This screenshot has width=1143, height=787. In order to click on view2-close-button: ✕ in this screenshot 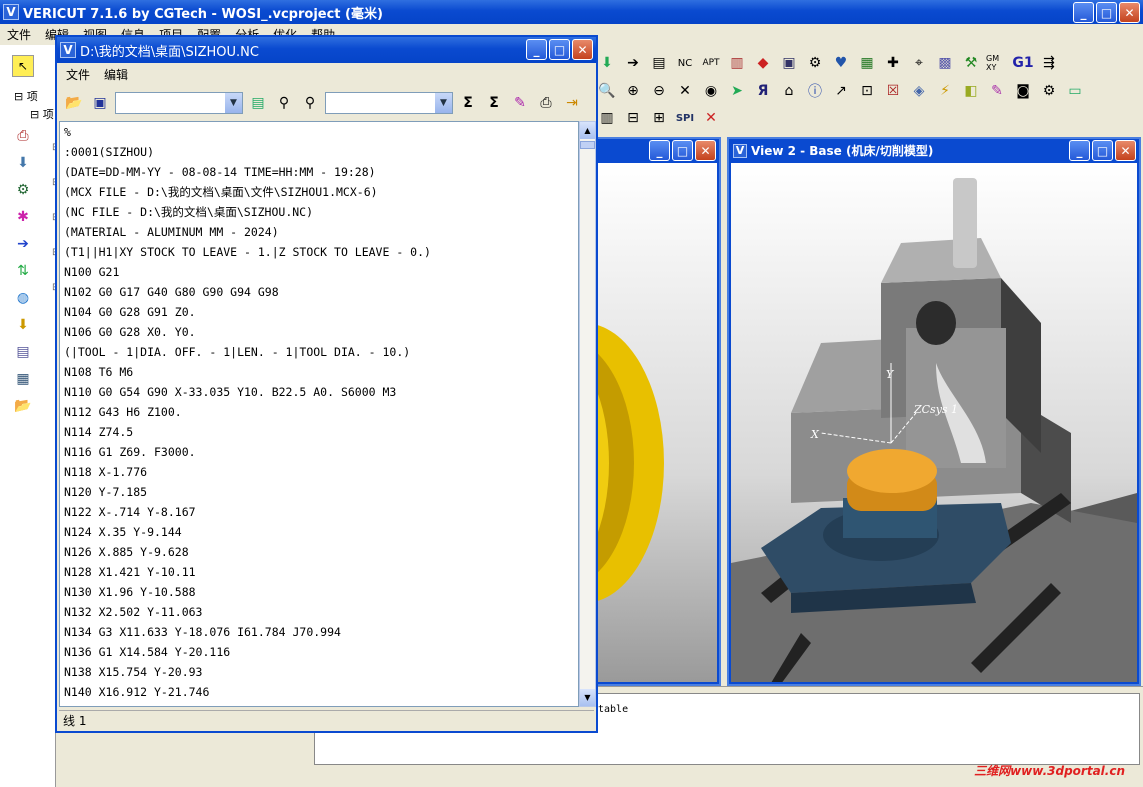, I will do `click(1125, 150)`.